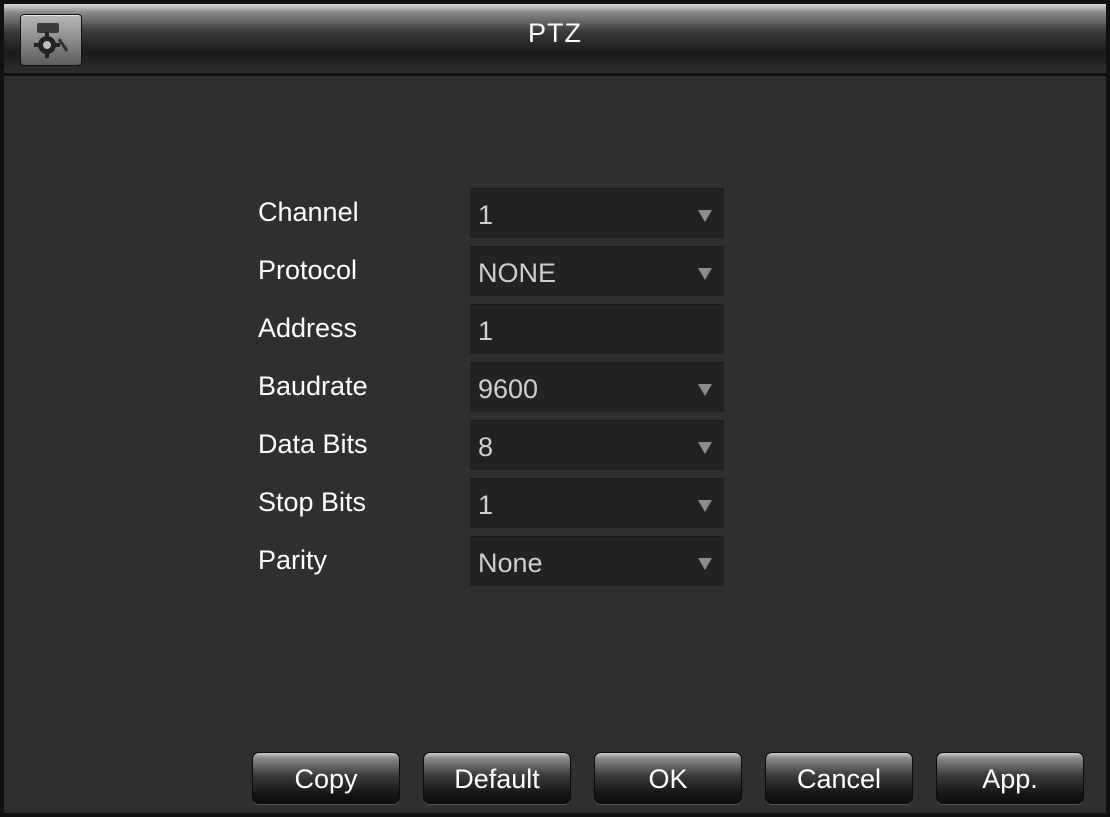 The image size is (1110, 817). I want to click on cancel-button: Cancel, so click(839, 778).